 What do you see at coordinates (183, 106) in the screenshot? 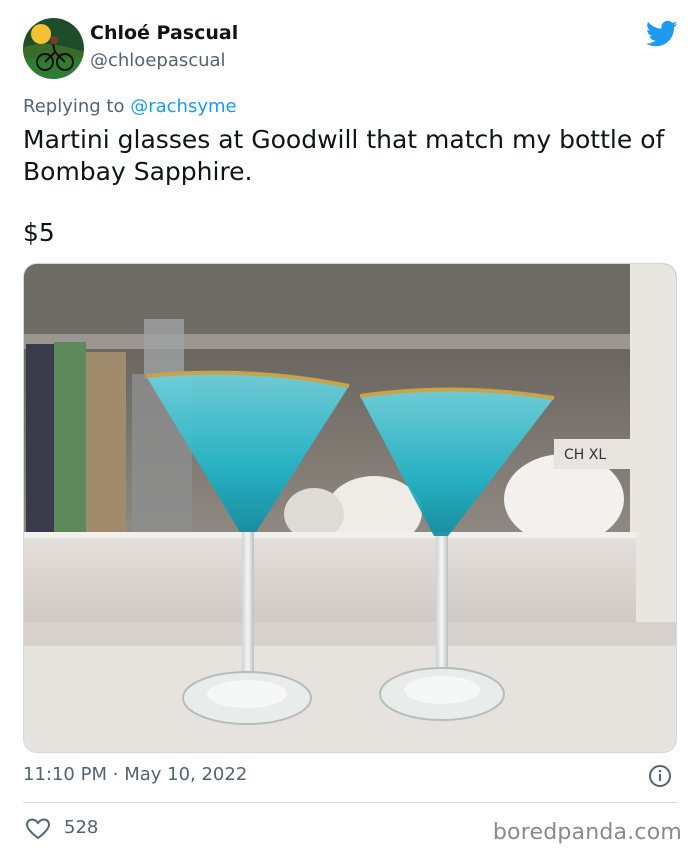
I see `reply-mention-link: @rachsyme` at bounding box center [183, 106].